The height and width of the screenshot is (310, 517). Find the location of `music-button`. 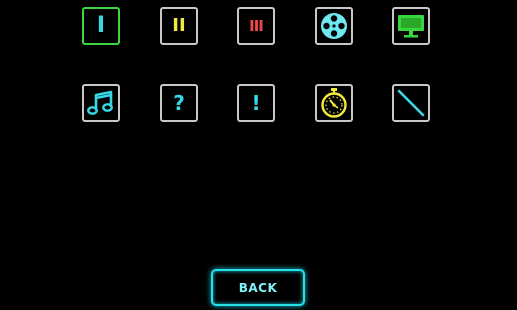

music-button is located at coordinates (101, 103).